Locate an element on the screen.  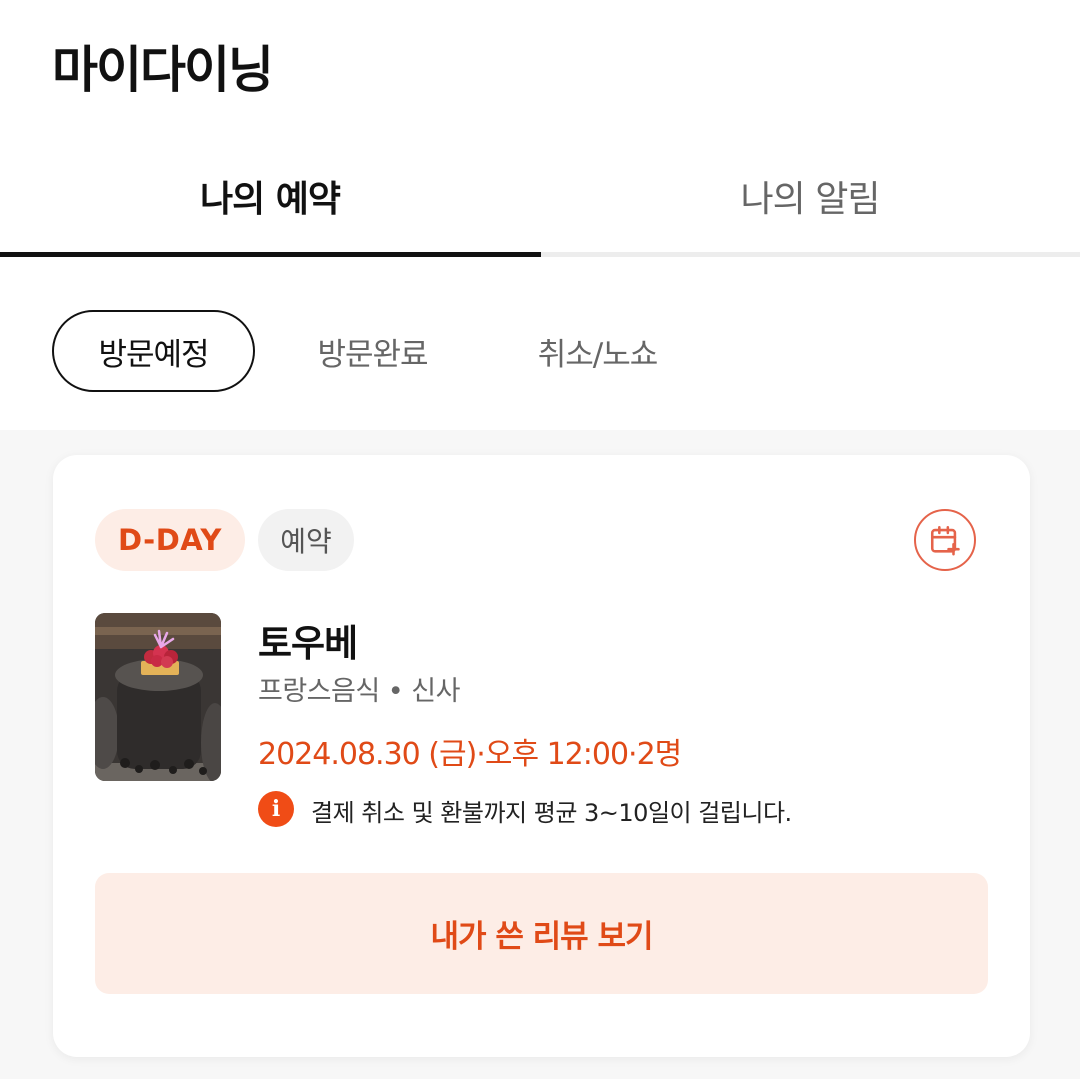
restaurant-photo is located at coordinates (158, 697).